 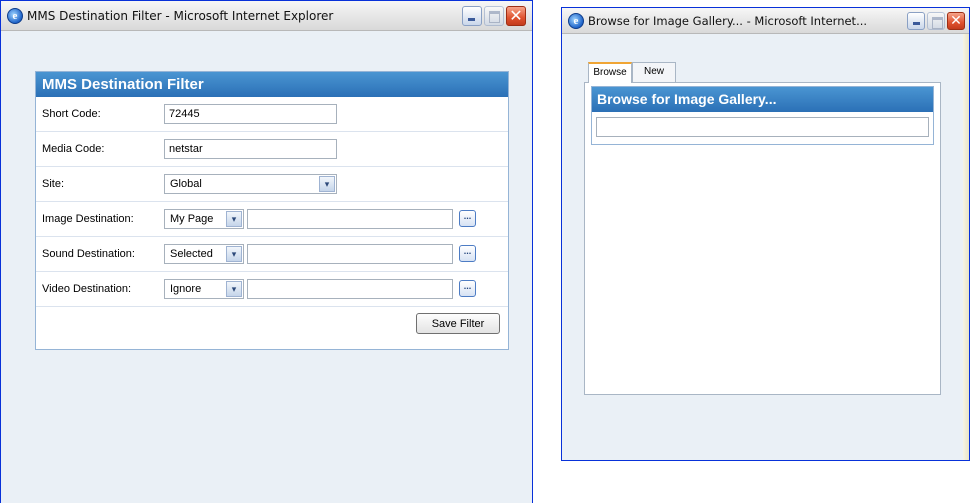 What do you see at coordinates (186, 289) in the screenshot?
I see `video-destination-select-value: Ignore` at bounding box center [186, 289].